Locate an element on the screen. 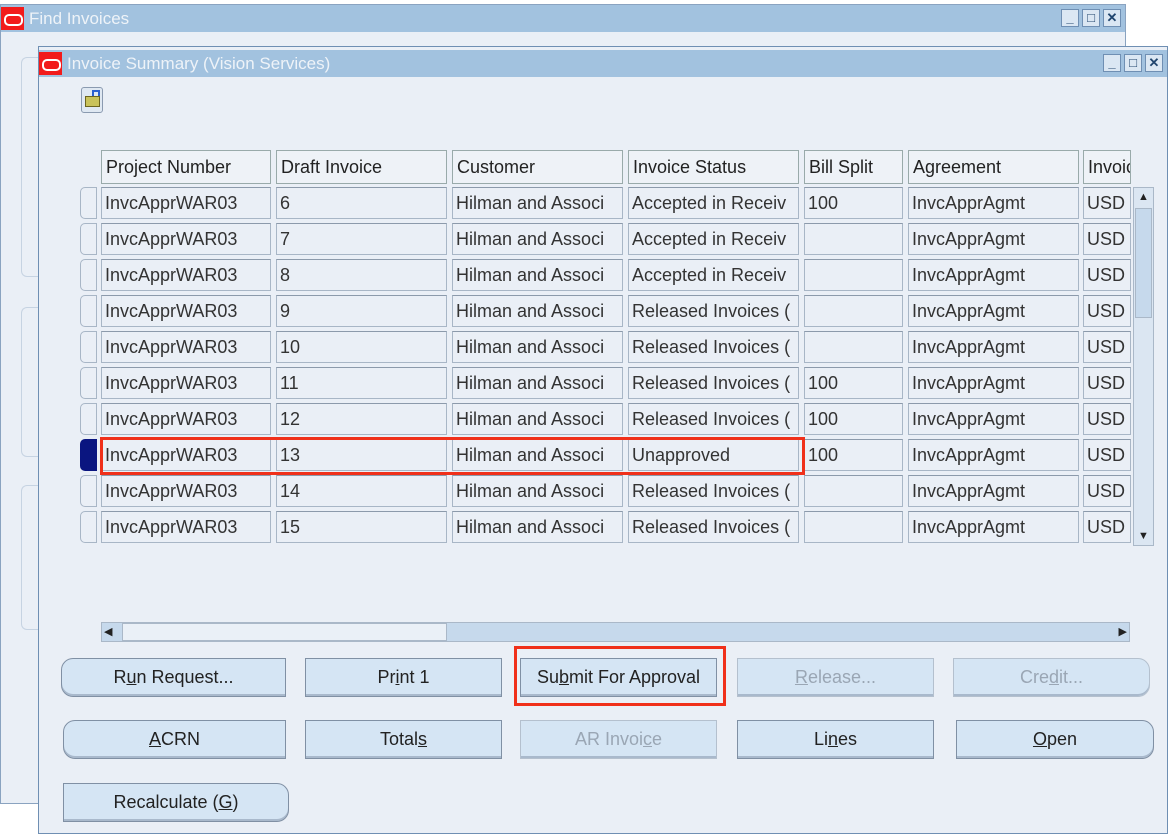 The image size is (1170, 835). cell-draft-invoice: 14 is located at coordinates (361, 491).